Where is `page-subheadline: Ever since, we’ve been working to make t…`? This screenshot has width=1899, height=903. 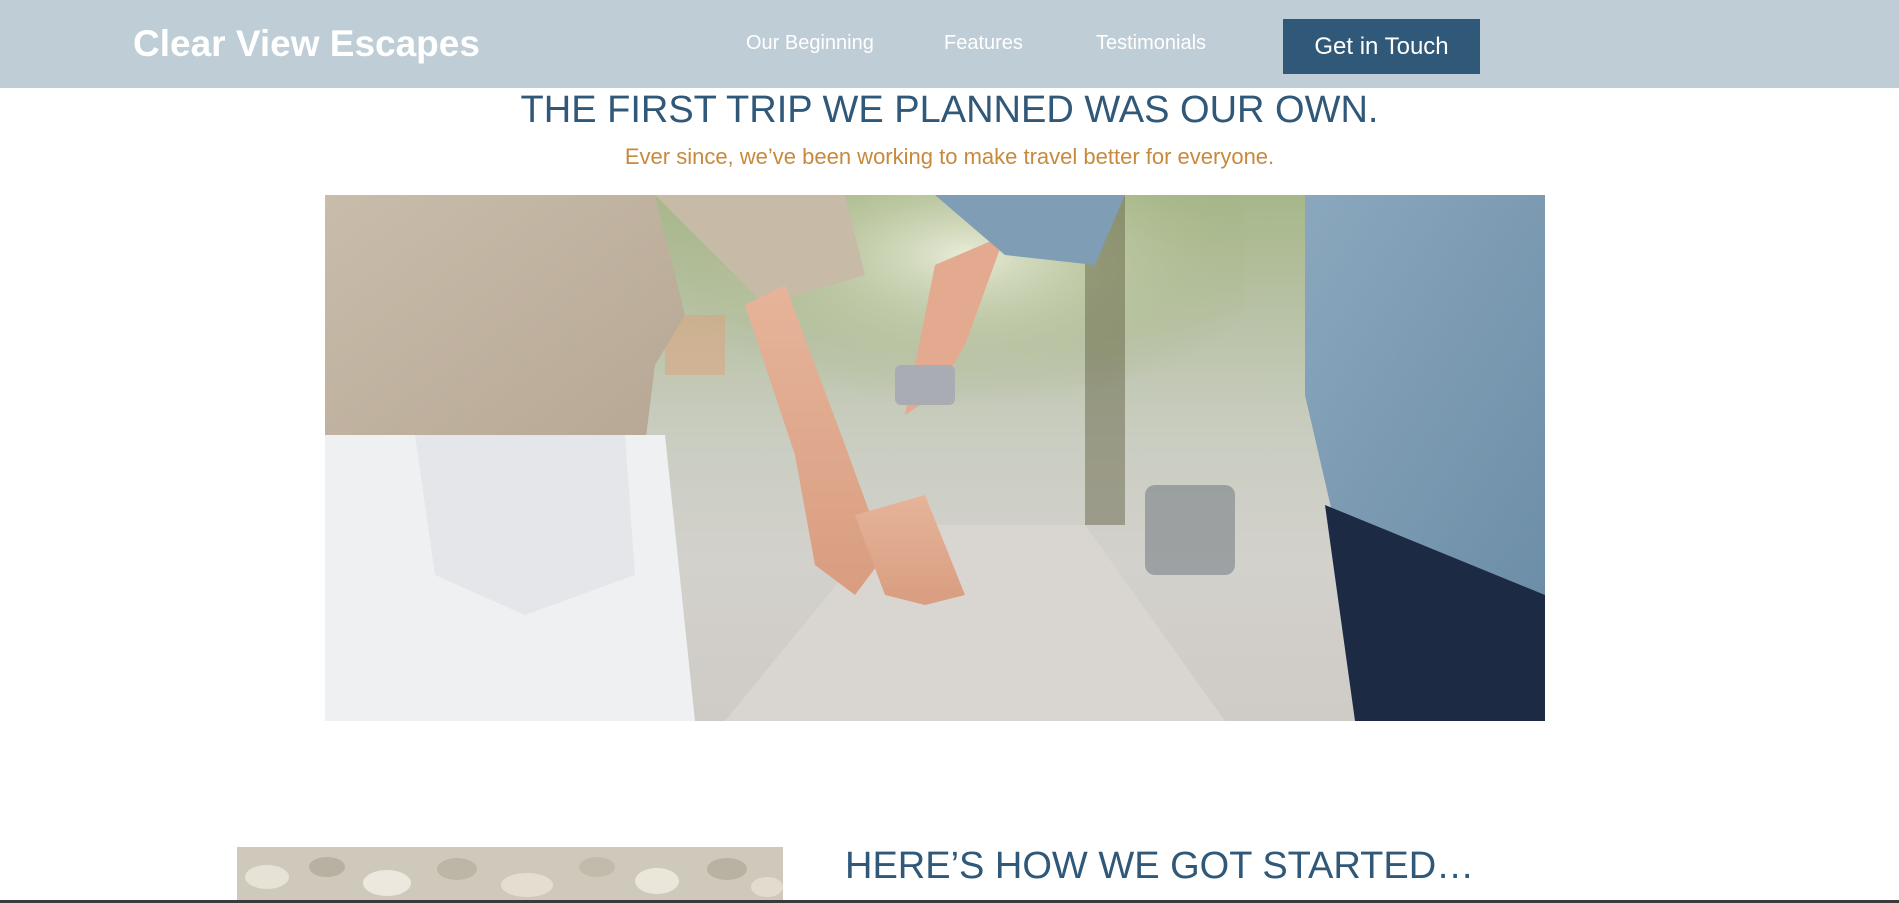 page-subheadline: Ever since, we’ve been working to make t… is located at coordinates (949, 156).